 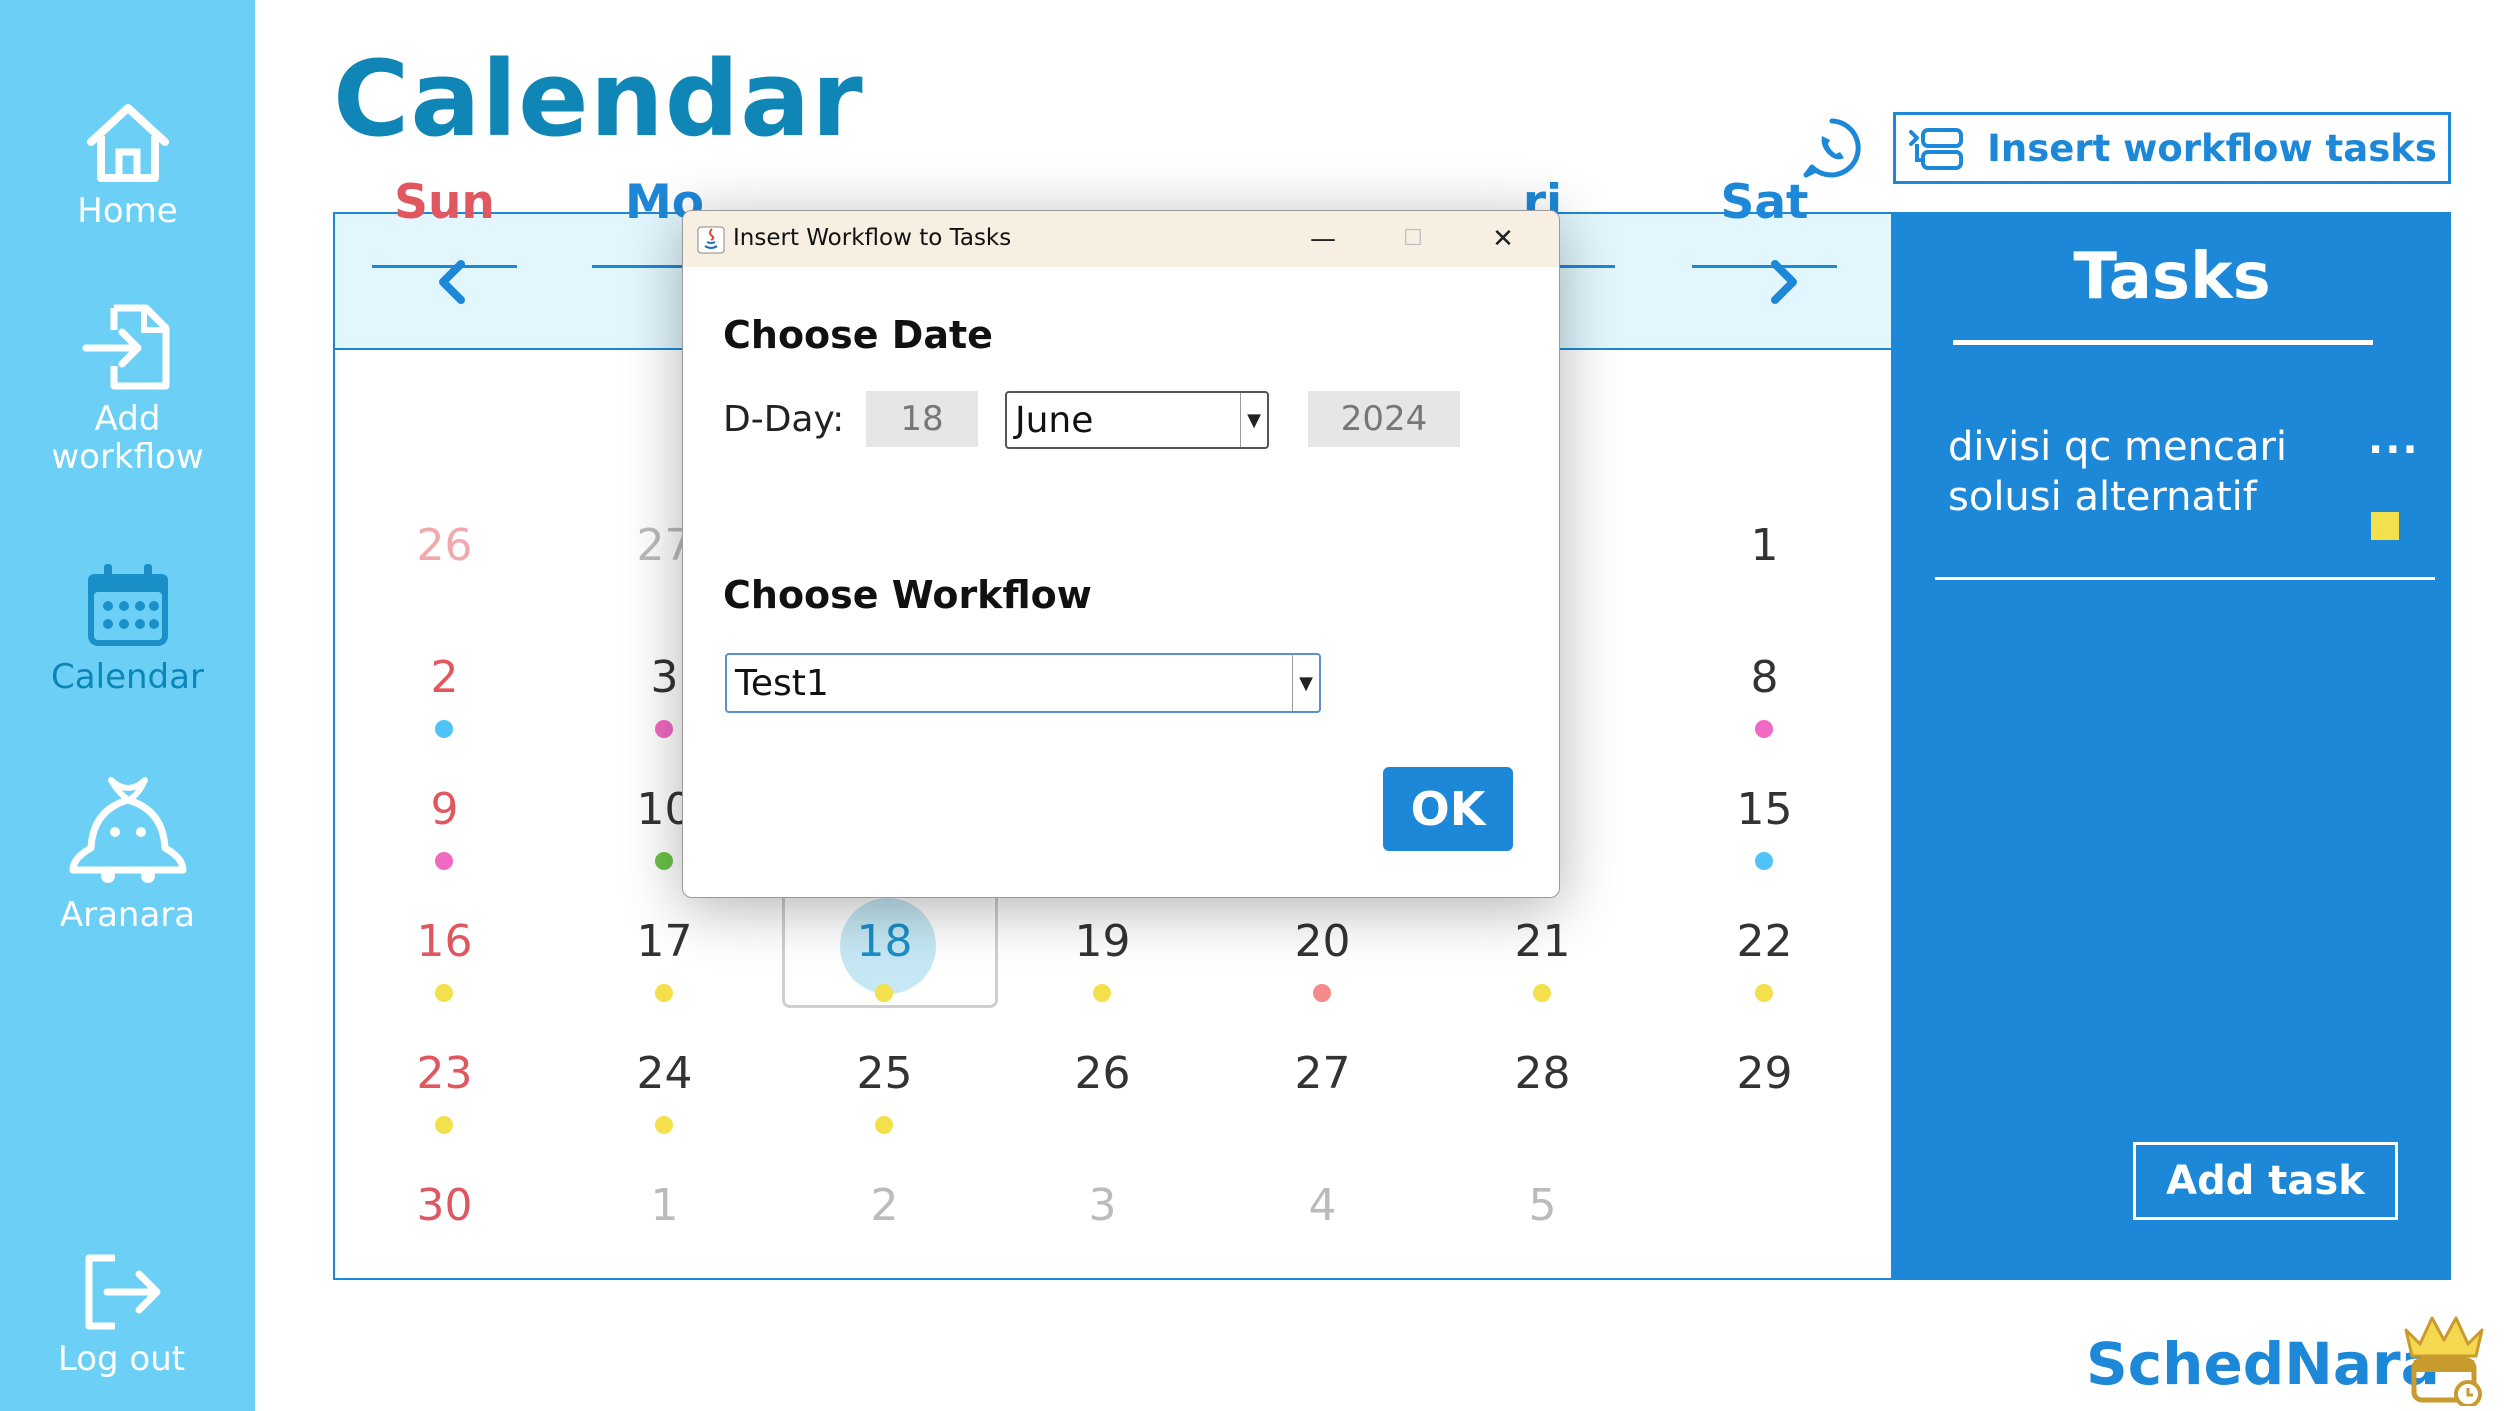 I want to click on sidebar-item-label: Add workflow, so click(x=127, y=438).